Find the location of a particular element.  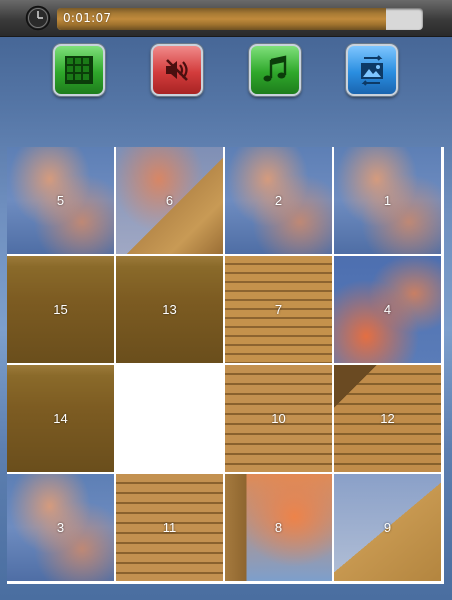

puzzle-tile: 11 is located at coordinates (169, 527).